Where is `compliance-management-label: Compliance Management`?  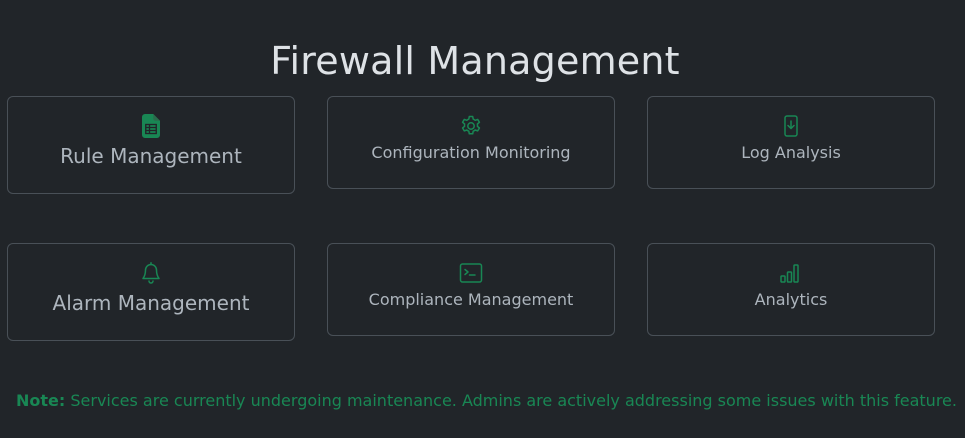 compliance-management-label: Compliance Management is located at coordinates (471, 299).